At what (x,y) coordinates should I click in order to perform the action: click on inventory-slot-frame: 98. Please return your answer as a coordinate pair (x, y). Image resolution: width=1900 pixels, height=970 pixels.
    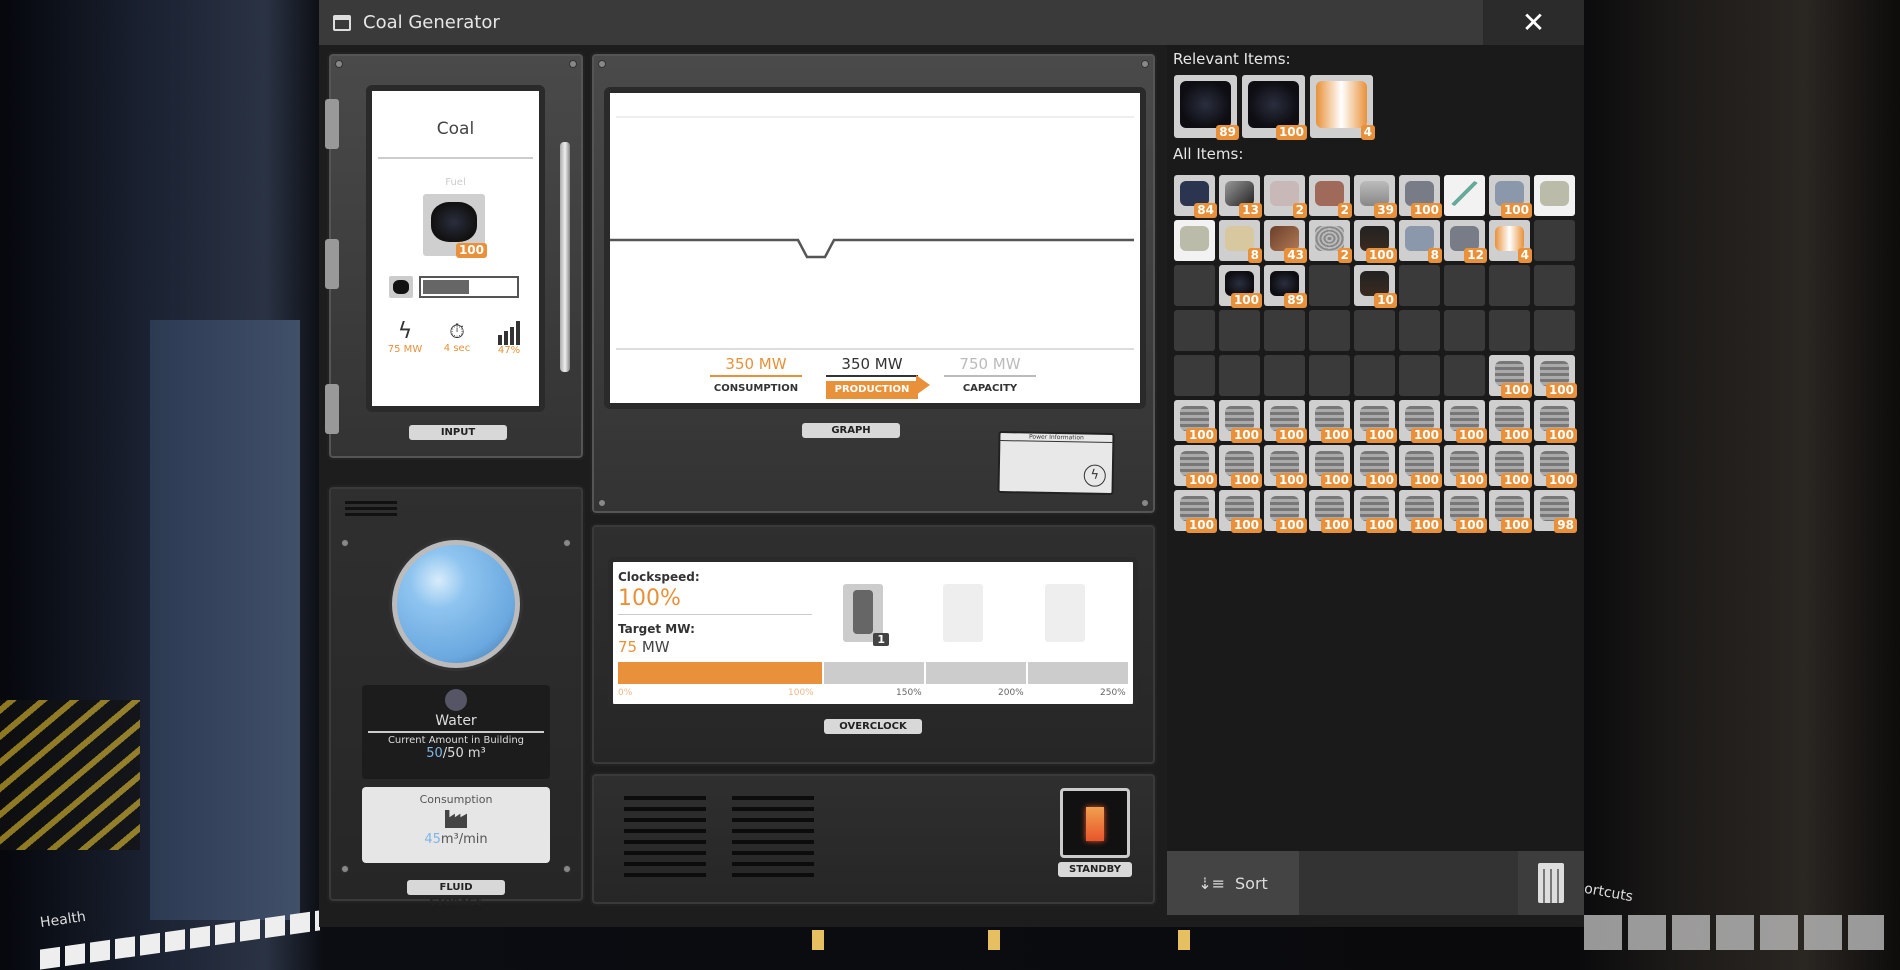
    Looking at the image, I should click on (1555, 511).